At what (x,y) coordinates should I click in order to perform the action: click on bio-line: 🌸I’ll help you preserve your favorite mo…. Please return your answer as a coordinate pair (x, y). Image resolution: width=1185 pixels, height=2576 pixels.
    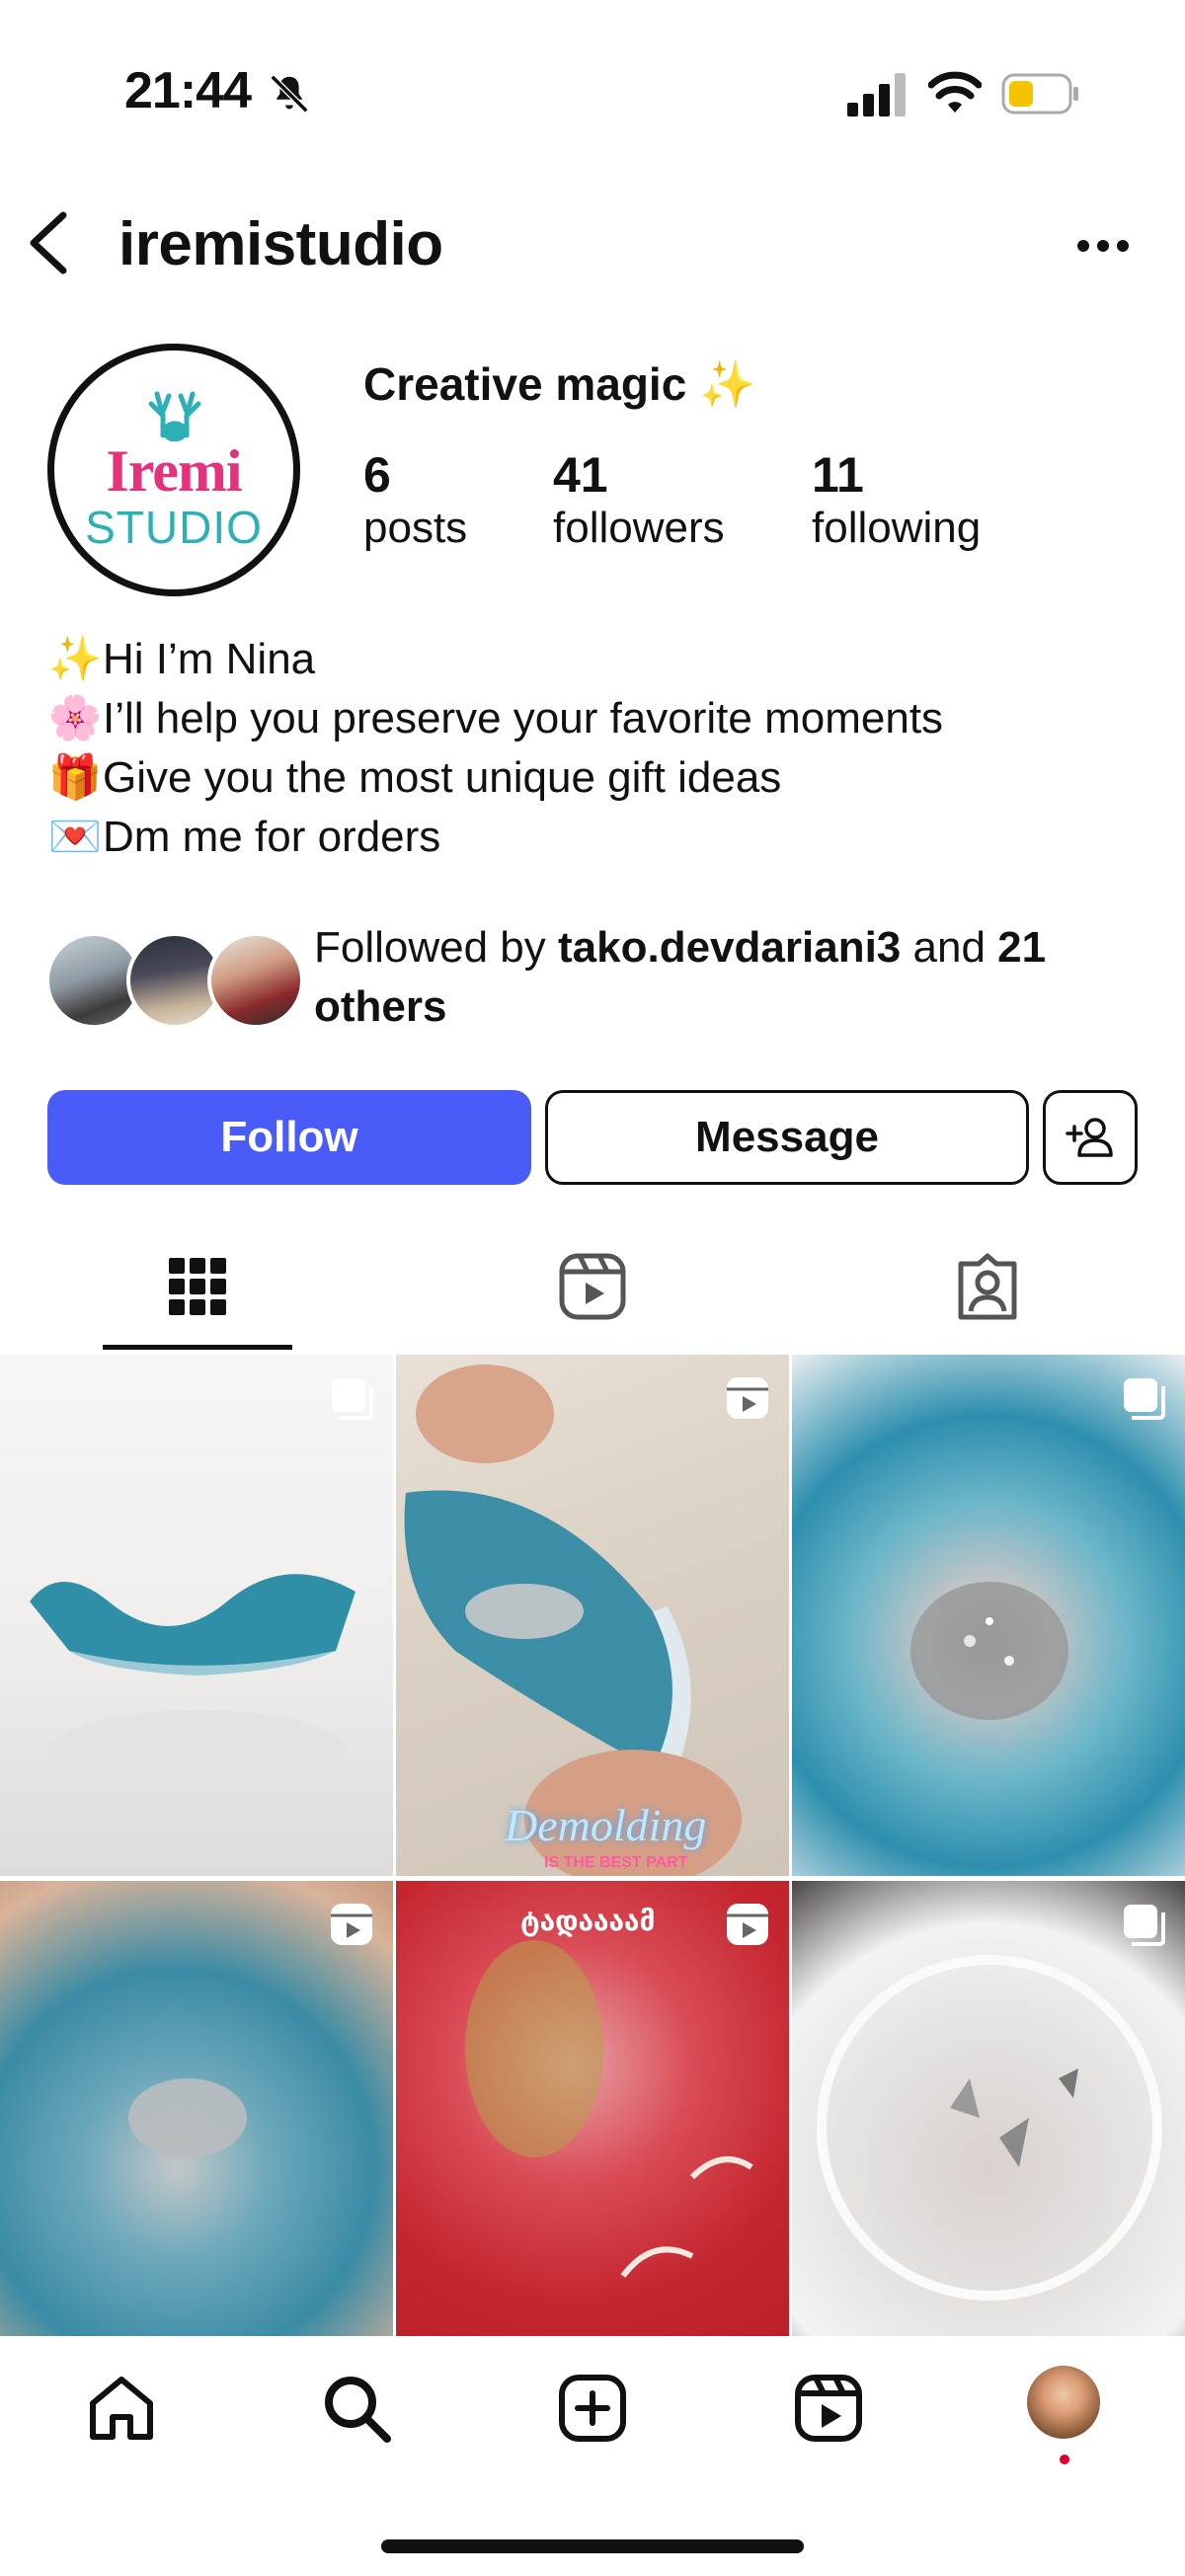
    Looking at the image, I should click on (495, 718).